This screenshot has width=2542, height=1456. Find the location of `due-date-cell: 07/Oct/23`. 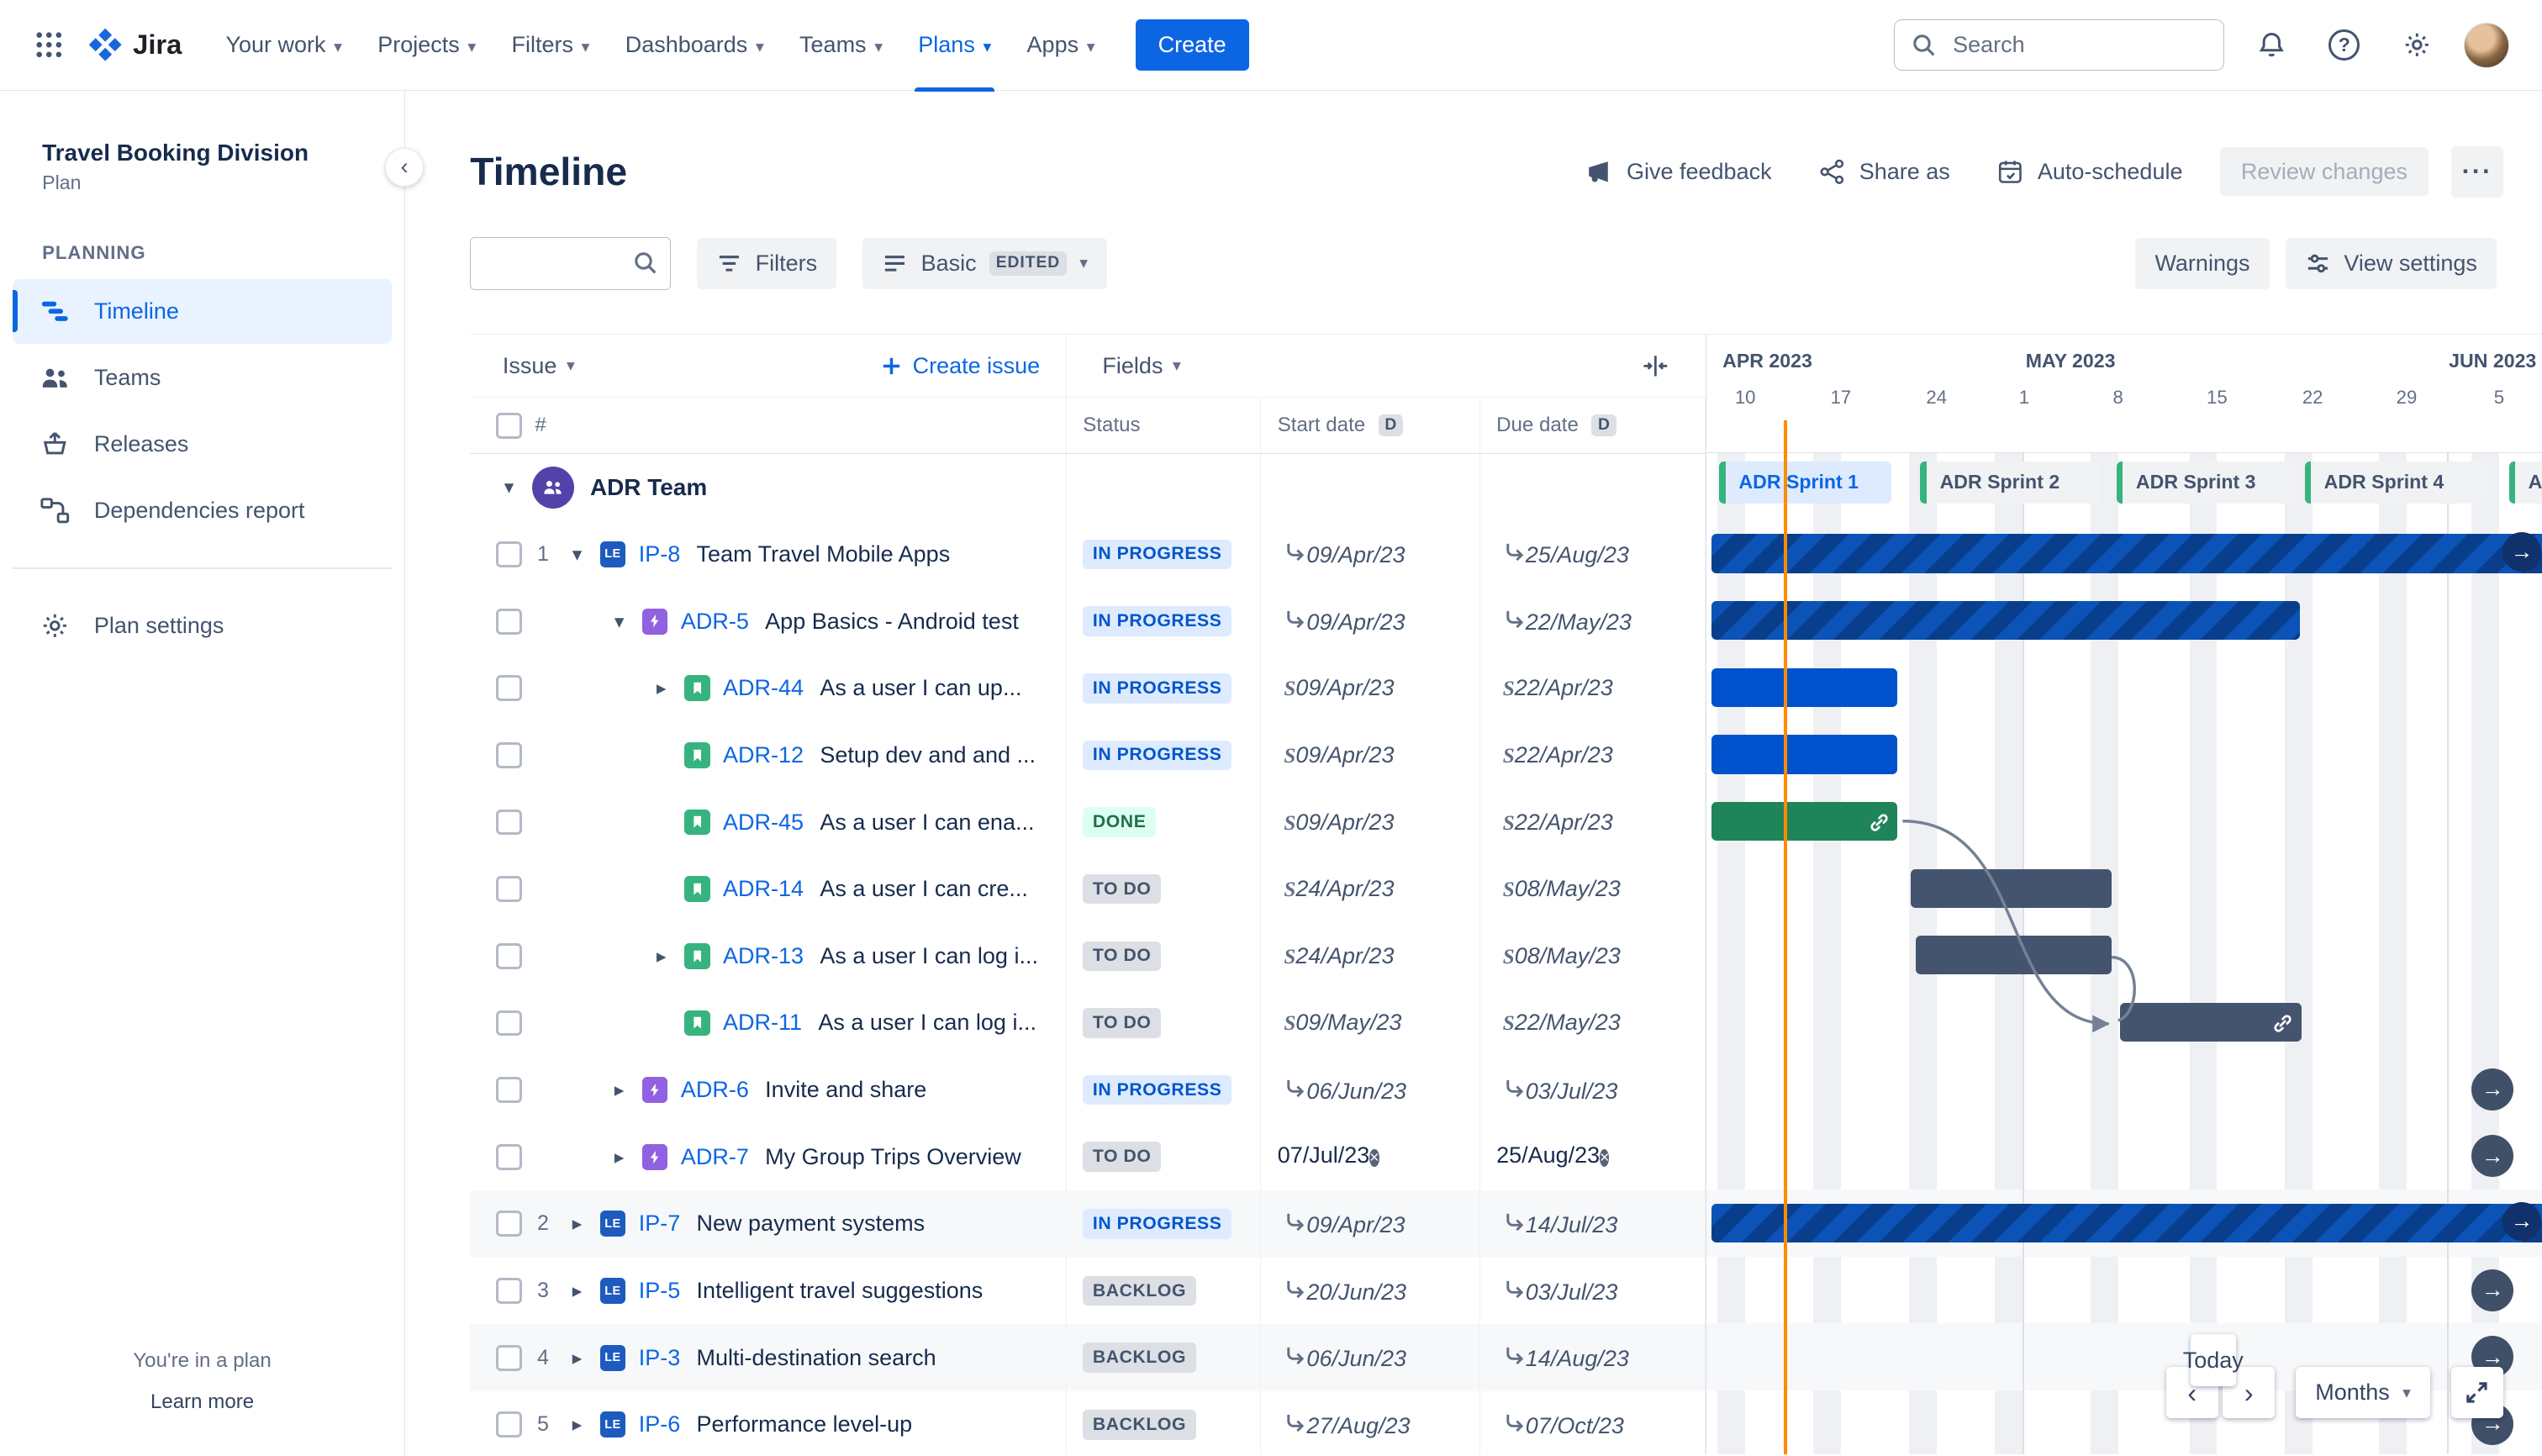

due-date-cell: 07/Oct/23 is located at coordinates (1593, 1422).